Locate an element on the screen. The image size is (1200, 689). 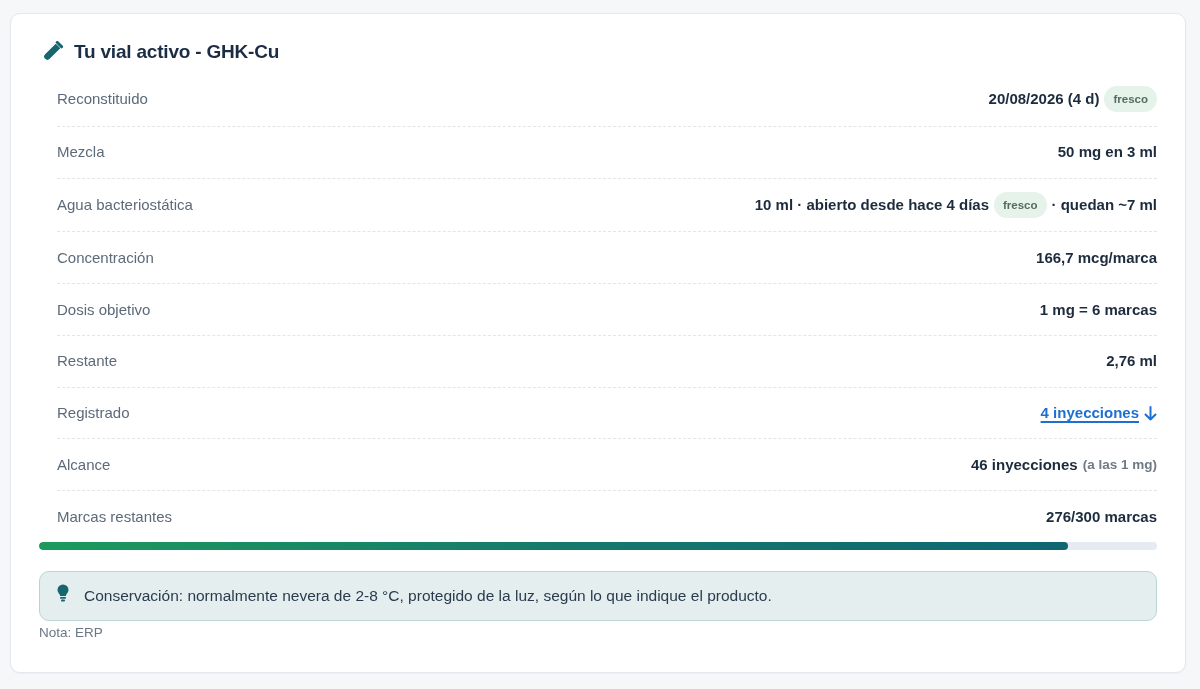
row-value: 20/08/2026 (4 d) is located at coordinates (1044, 99).